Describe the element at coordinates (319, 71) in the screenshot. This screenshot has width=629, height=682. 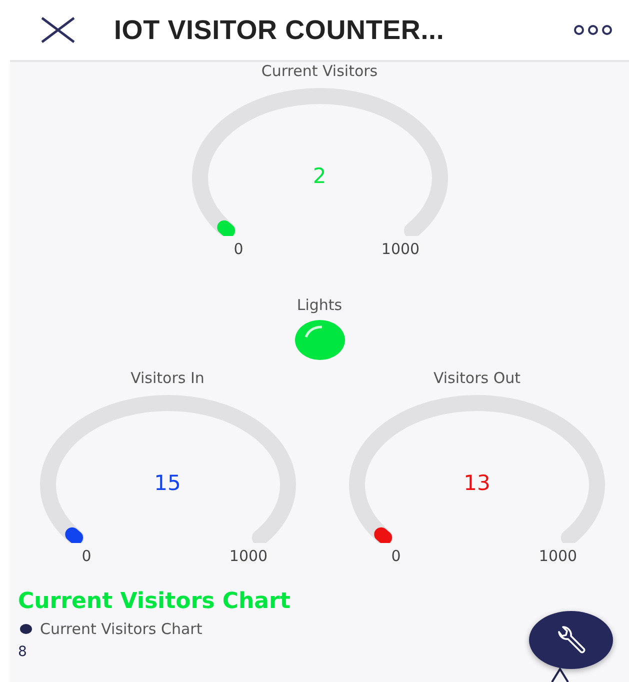
I see `gauge-label: Current Visitors` at that location.